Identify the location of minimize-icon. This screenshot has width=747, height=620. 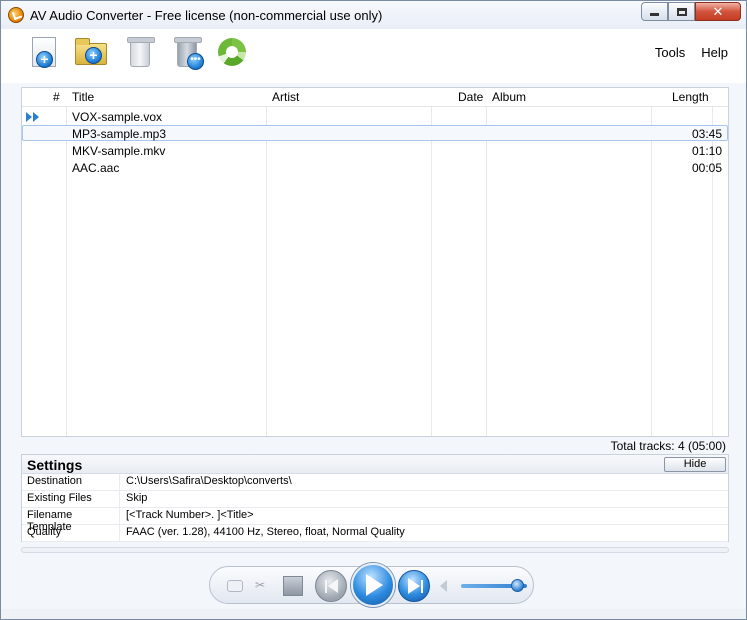
(654, 14).